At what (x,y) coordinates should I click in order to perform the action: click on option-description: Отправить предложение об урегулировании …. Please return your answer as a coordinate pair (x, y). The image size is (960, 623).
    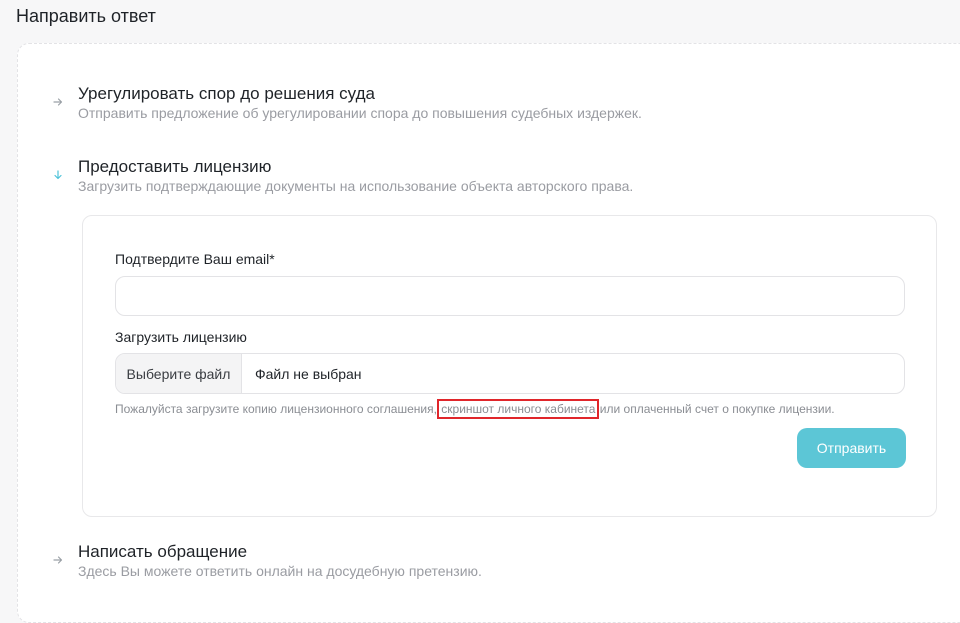
    Looking at the image, I should click on (360, 113).